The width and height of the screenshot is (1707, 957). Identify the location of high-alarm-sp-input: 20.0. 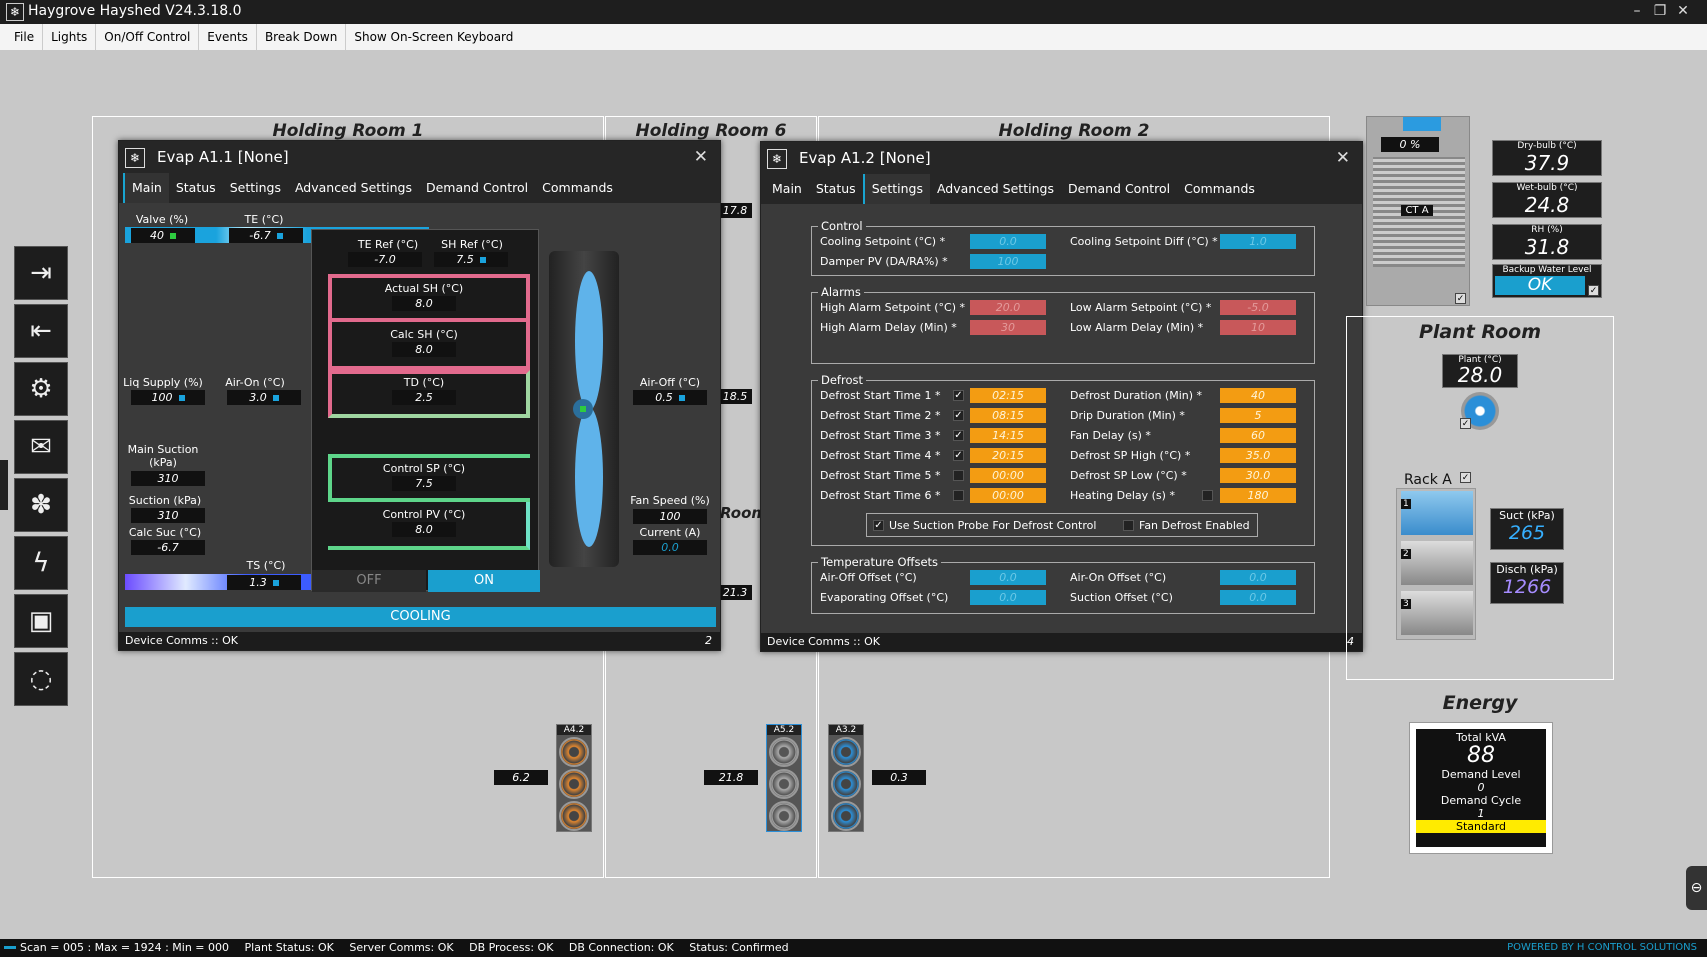
(1008, 307).